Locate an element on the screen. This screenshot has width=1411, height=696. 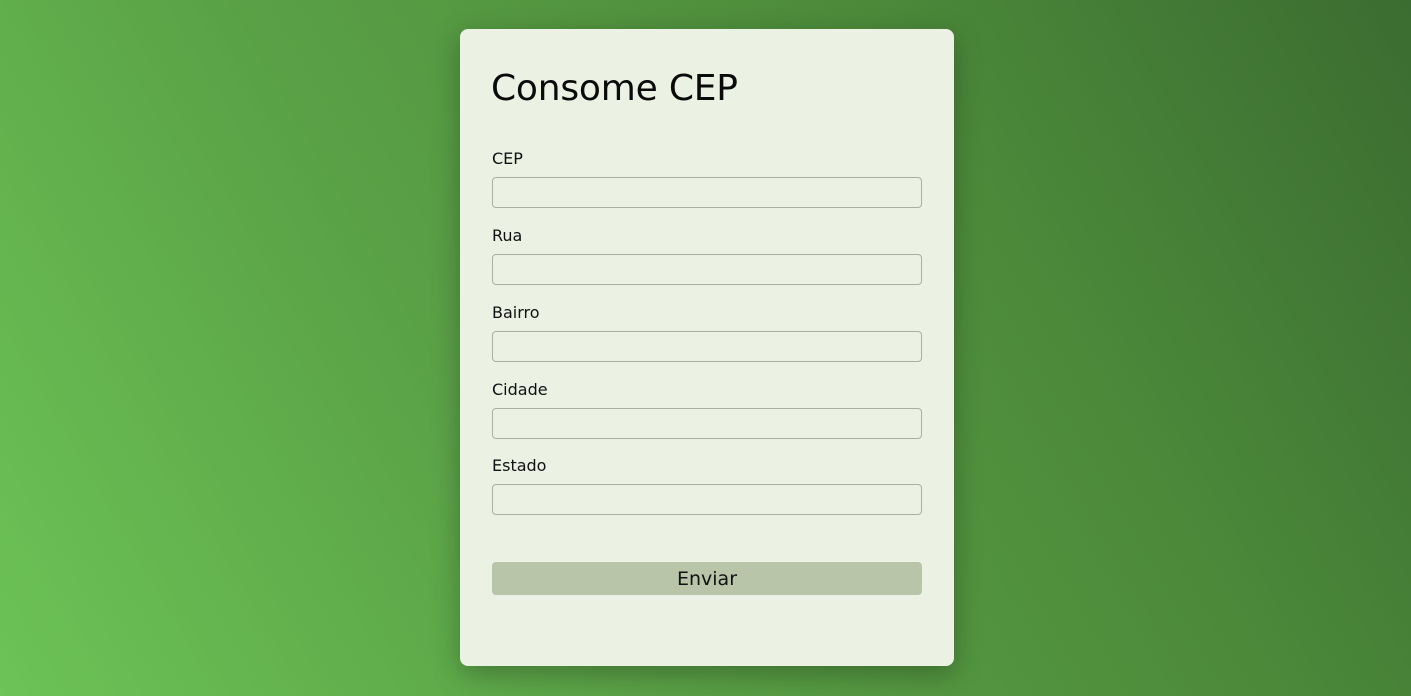
bairro-label: Bairro is located at coordinates (516, 312).